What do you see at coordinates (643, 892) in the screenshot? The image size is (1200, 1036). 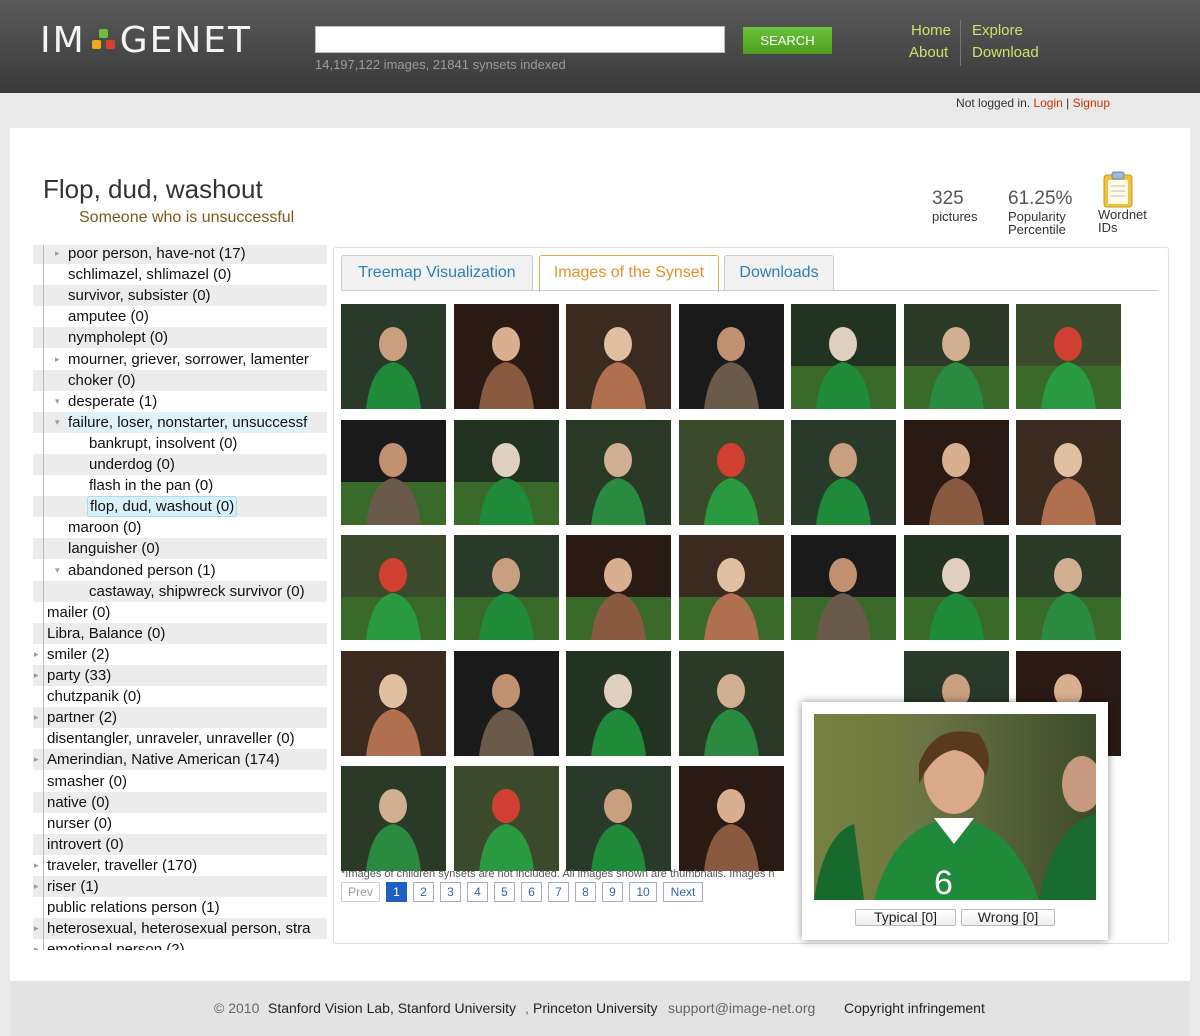 I see `page-button: 10` at bounding box center [643, 892].